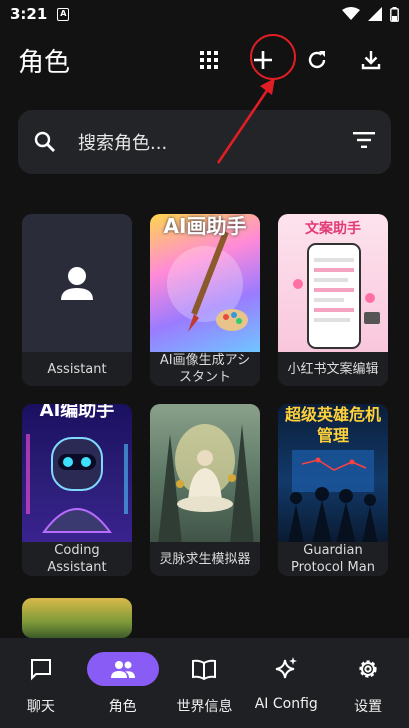  I want to click on character-card-partial, so click(77, 618).